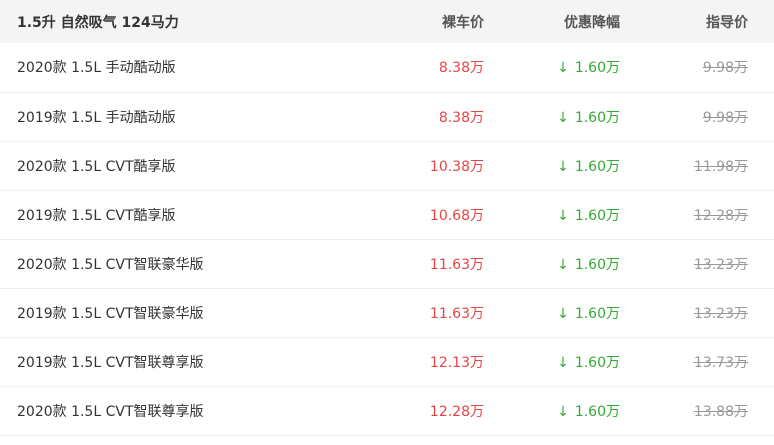 The height and width of the screenshot is (445, 774). Describe the element at coordinates (152, 410) in the screenshot. I see `trim-name: 2020款 1.5L CVT智联尊享版` at that location.